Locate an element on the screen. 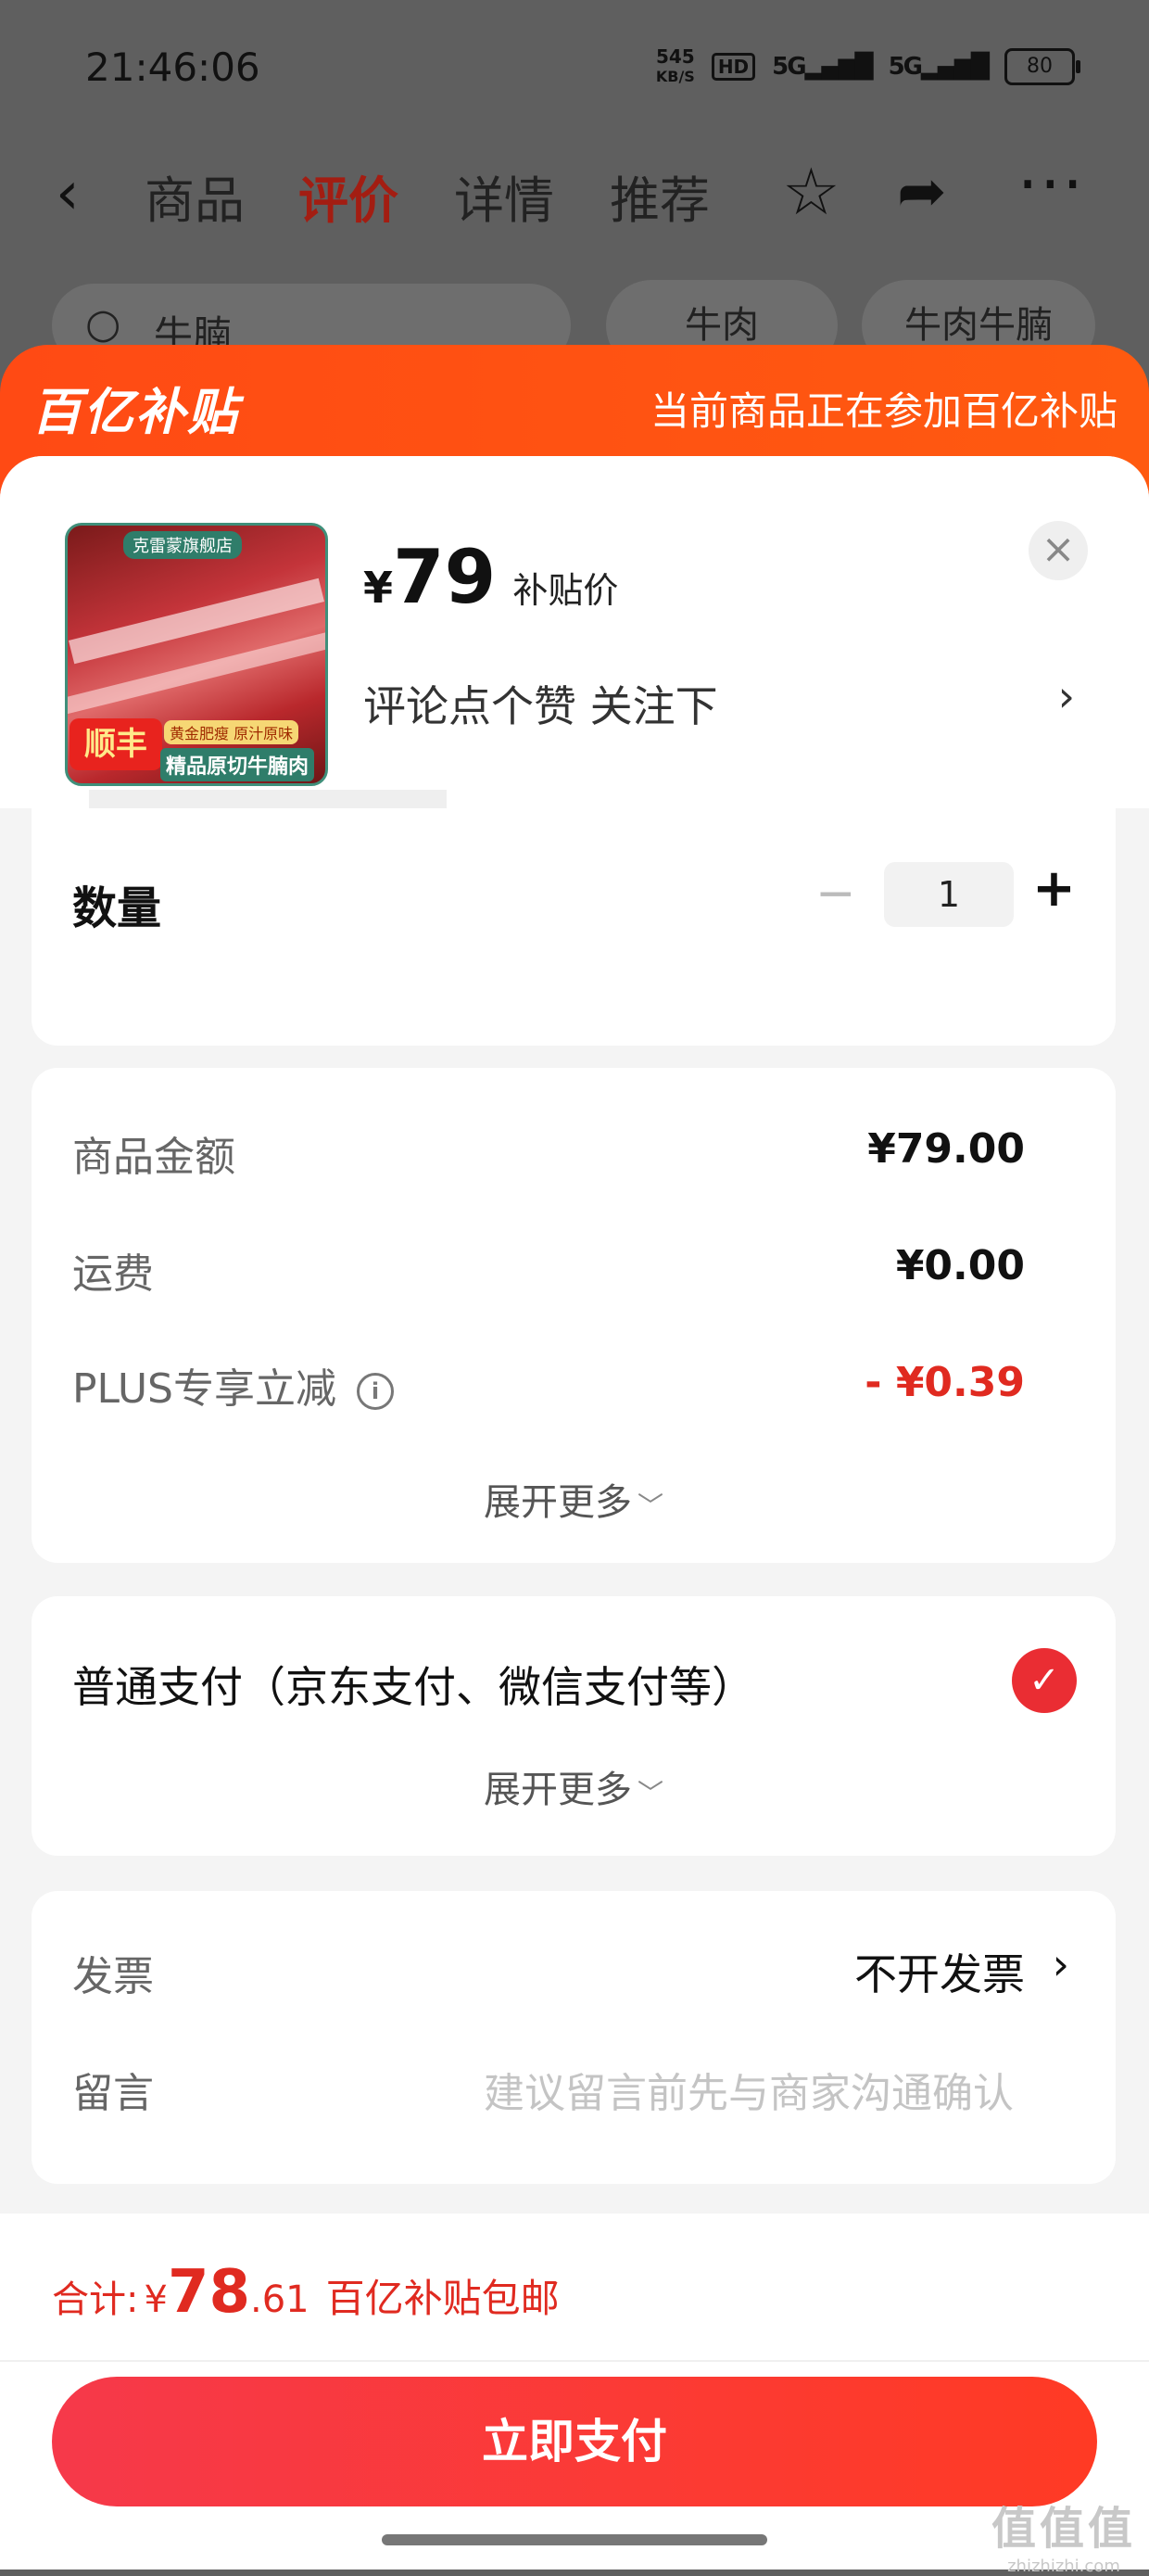 The image size is (1149, 2576). payment-card: 普通支付（京东支付、微信支付等） ✓ 展开更多 ﹀ is located at coordinates (574, 1726).